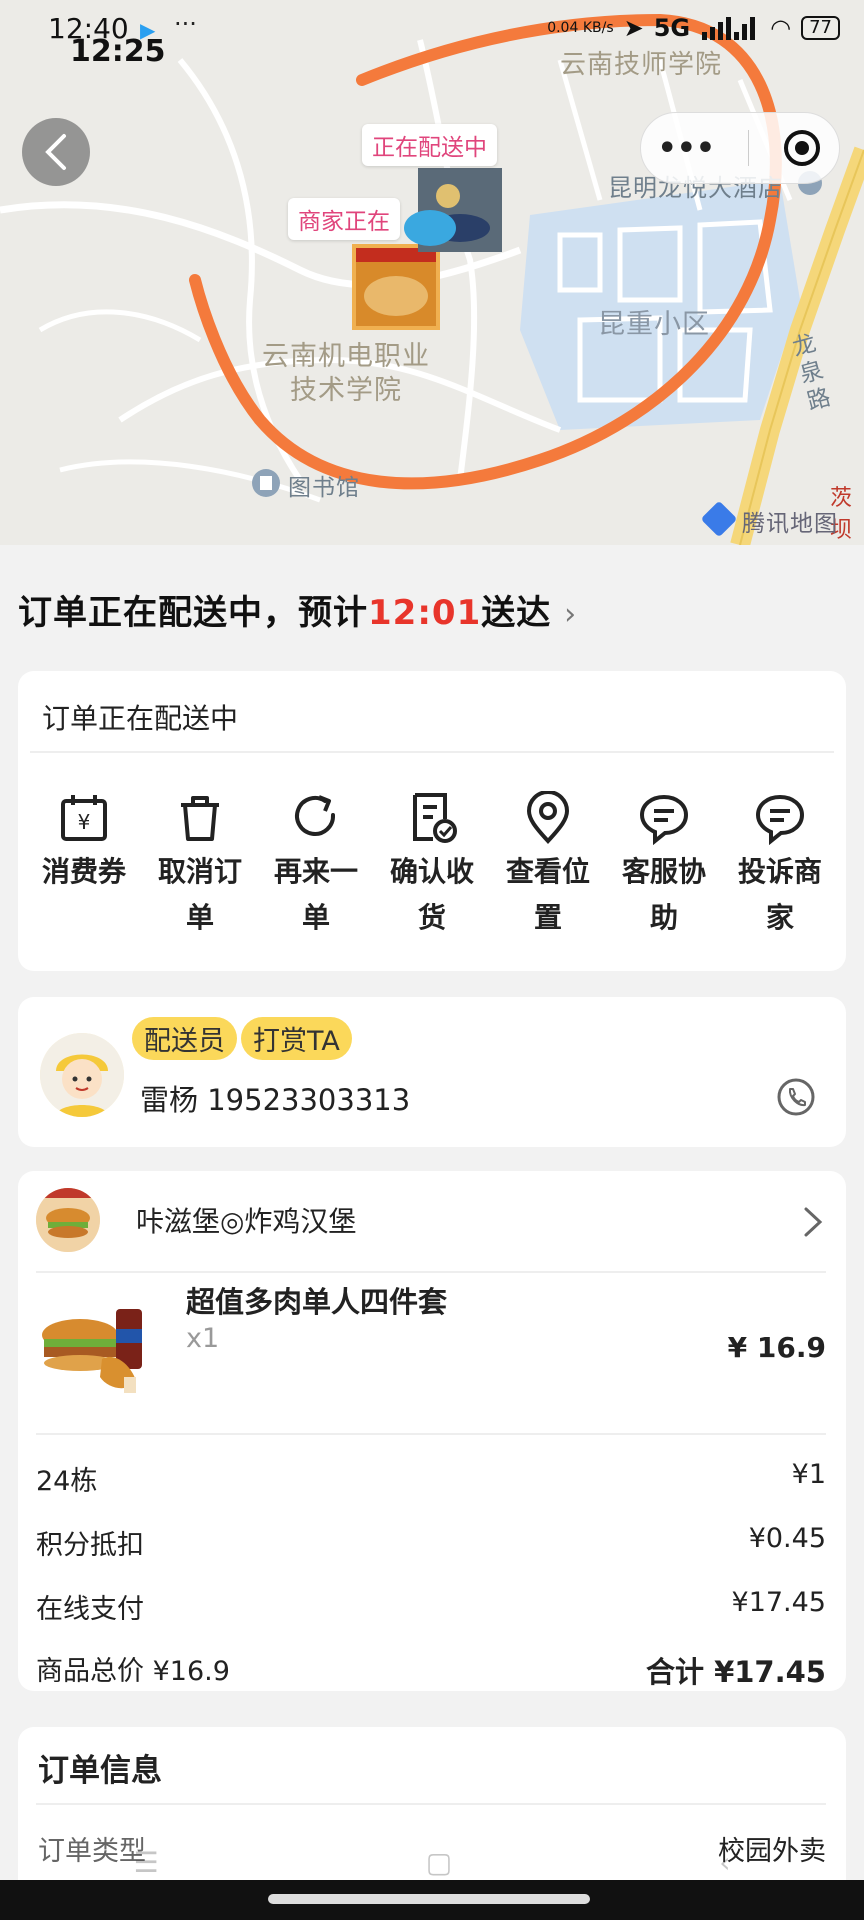 This screenshot has width=864, height=1920. What do you see at coordinates (92, 1351) in the screenshot?
I see `meal-image` at bounding box center [92, 1351].